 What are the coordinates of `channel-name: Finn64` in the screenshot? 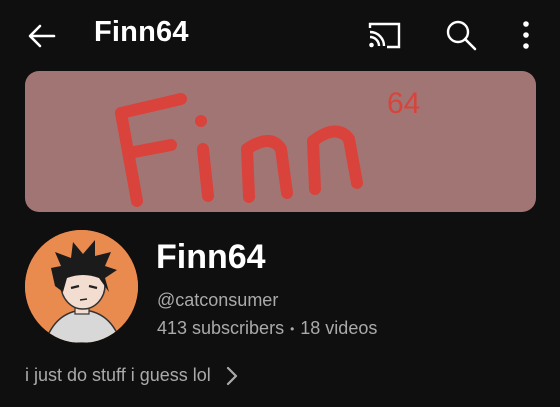 It's located at (211, 257).